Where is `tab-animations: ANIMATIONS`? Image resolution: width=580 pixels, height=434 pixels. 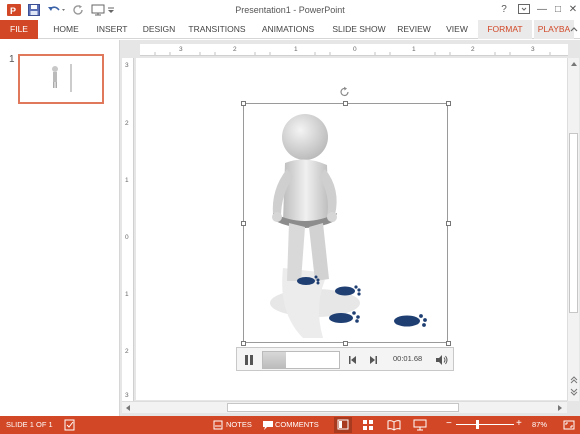 tab-animations: ANIMATIONS is located at coordinates (288, 29).